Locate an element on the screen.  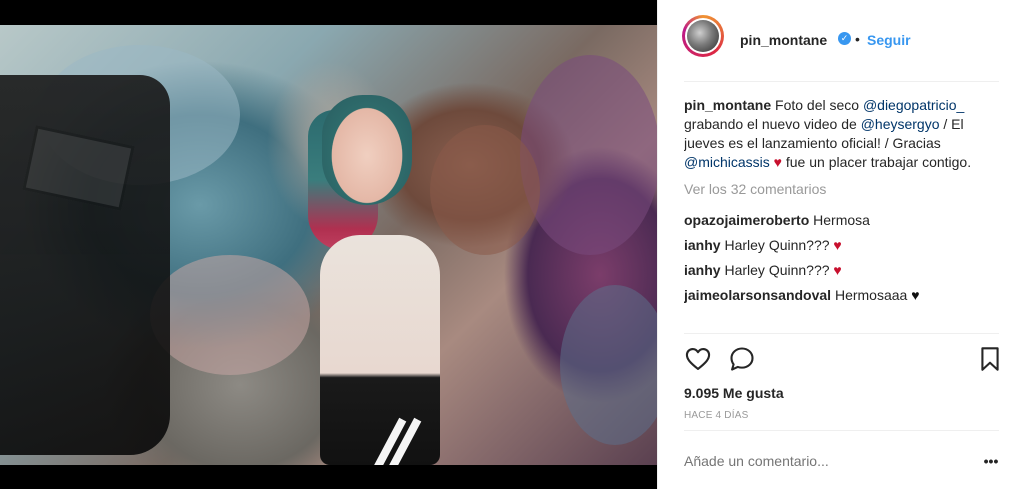
post-timestamp: HACE 4 DÍAS is located at coordinates (716, 415).